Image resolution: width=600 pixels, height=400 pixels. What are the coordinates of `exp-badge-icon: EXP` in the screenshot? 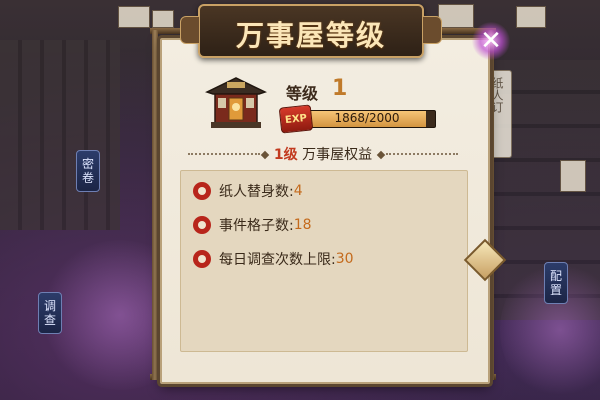 It's located at (296, 119).